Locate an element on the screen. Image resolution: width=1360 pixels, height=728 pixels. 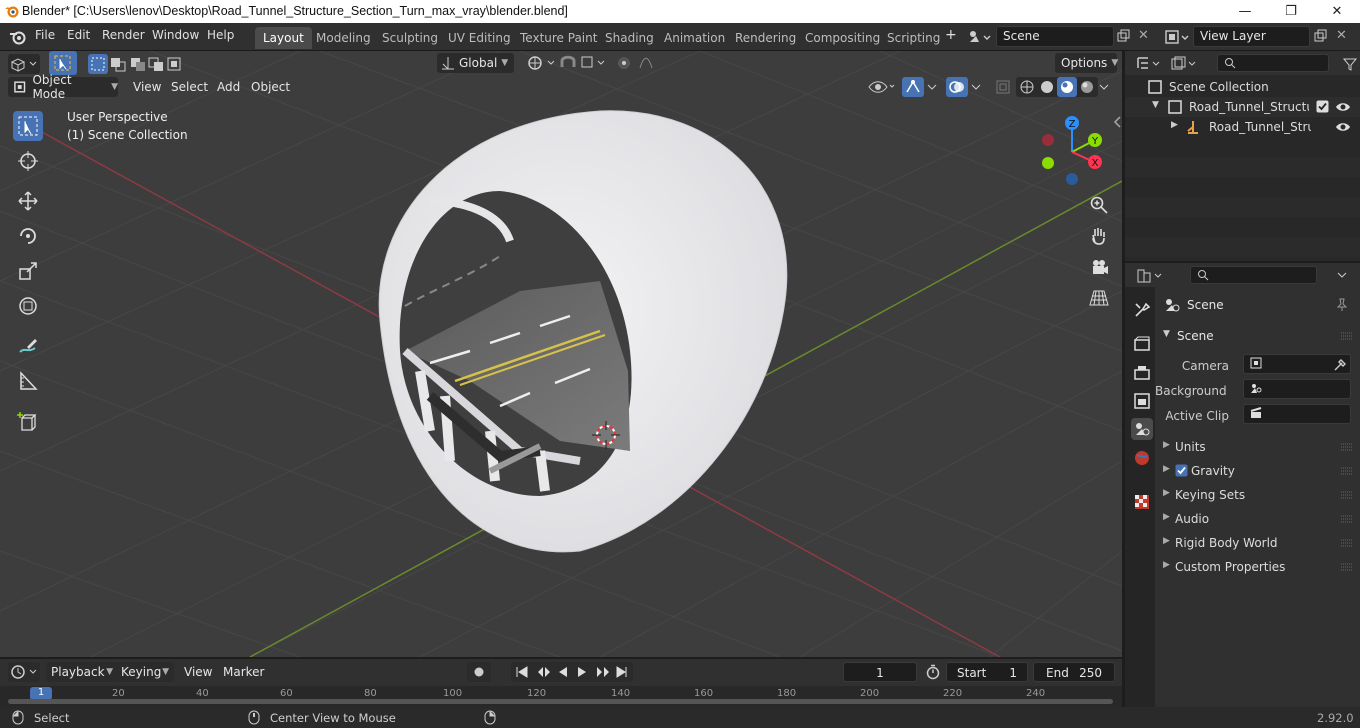
tab-animation: Animation is located at coordinates (694, 38).